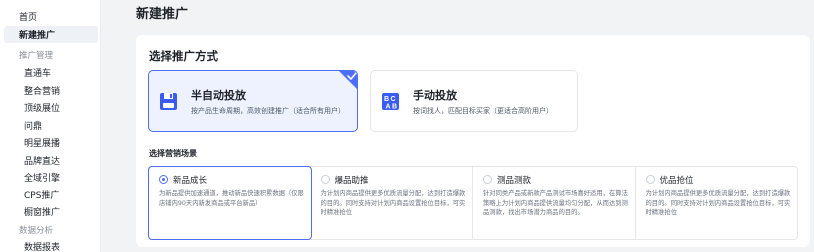 This screenshot has height=252, width=814. What do you see at coordinates (268, 111) in the screenshot?
I see `mode-desc-semi-auto: 按产品生命周期，高效创建推广（适合所有用户）` at bounding box center [268, 111].